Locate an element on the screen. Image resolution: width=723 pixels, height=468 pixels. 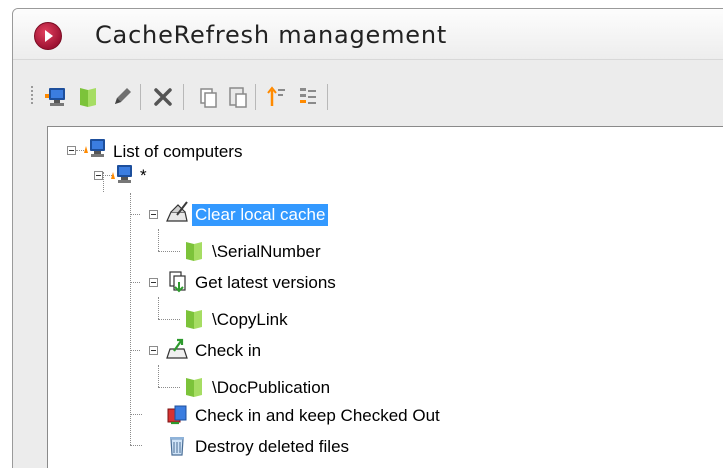
paste-icon is located at coordinates (238, 97).